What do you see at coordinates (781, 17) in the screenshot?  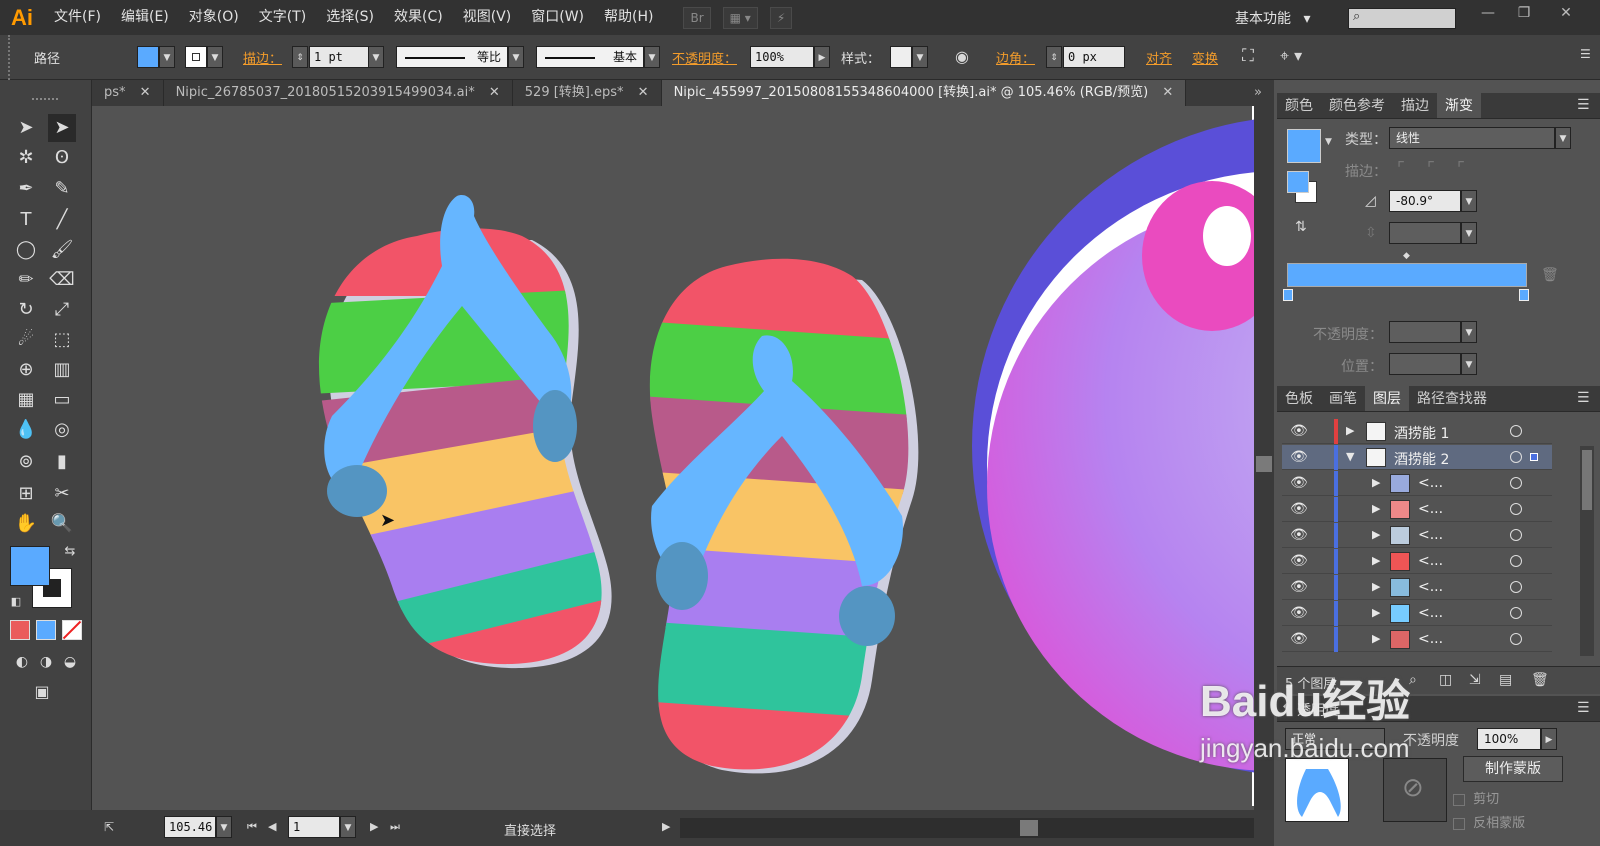 I see `gpu-performance-icon: ⚡` at bounding box center [781, 17].